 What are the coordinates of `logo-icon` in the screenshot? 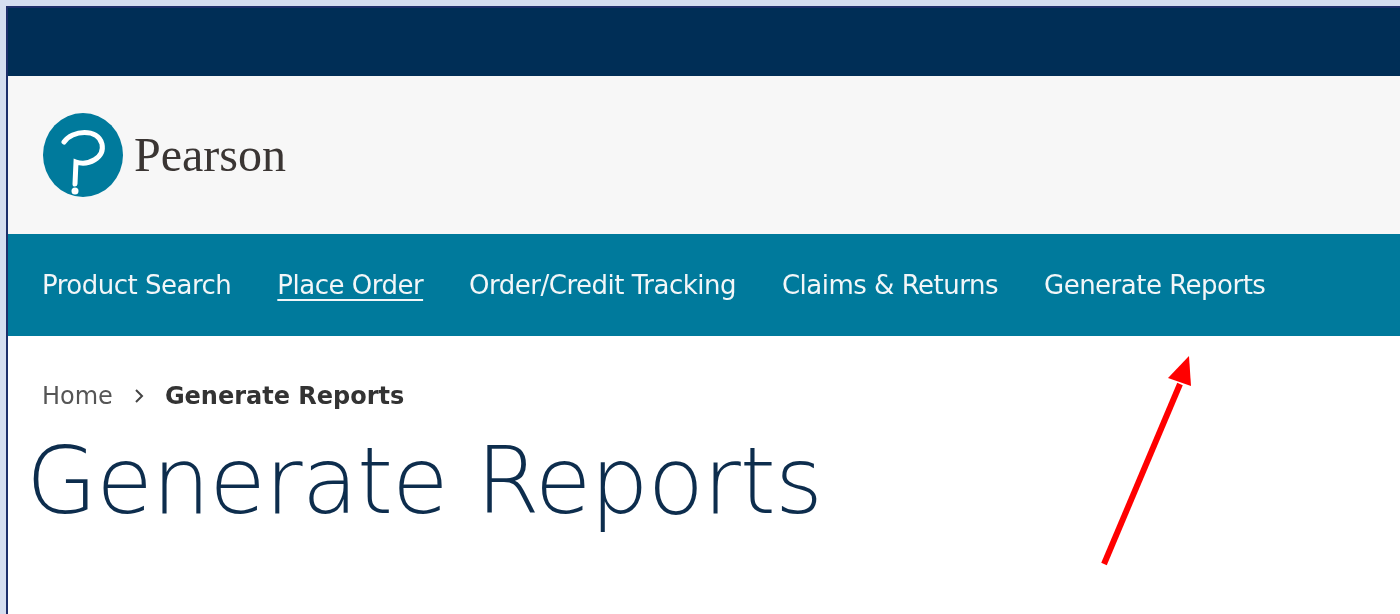 It's located at (83, 155).